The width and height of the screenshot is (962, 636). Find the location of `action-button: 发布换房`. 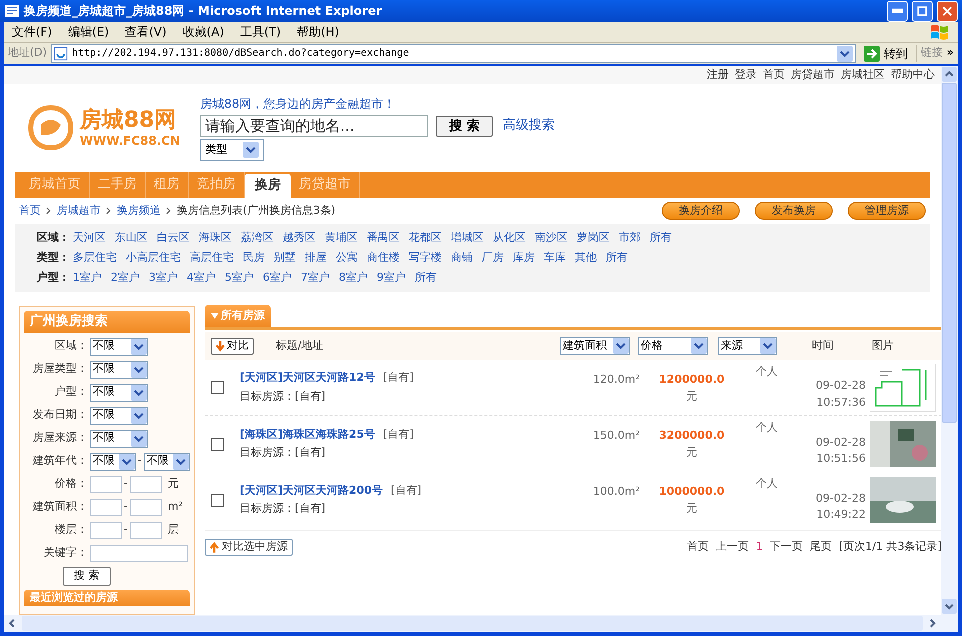

action-button: 发布换房 is located at coordinates (794, 211).